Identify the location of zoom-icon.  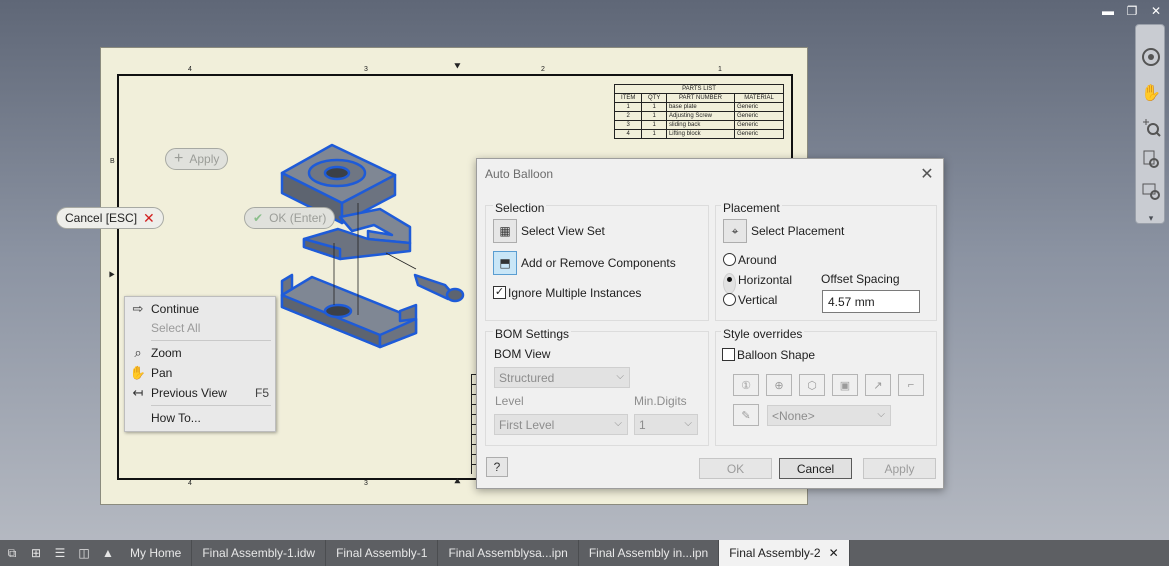
(1151, 128).